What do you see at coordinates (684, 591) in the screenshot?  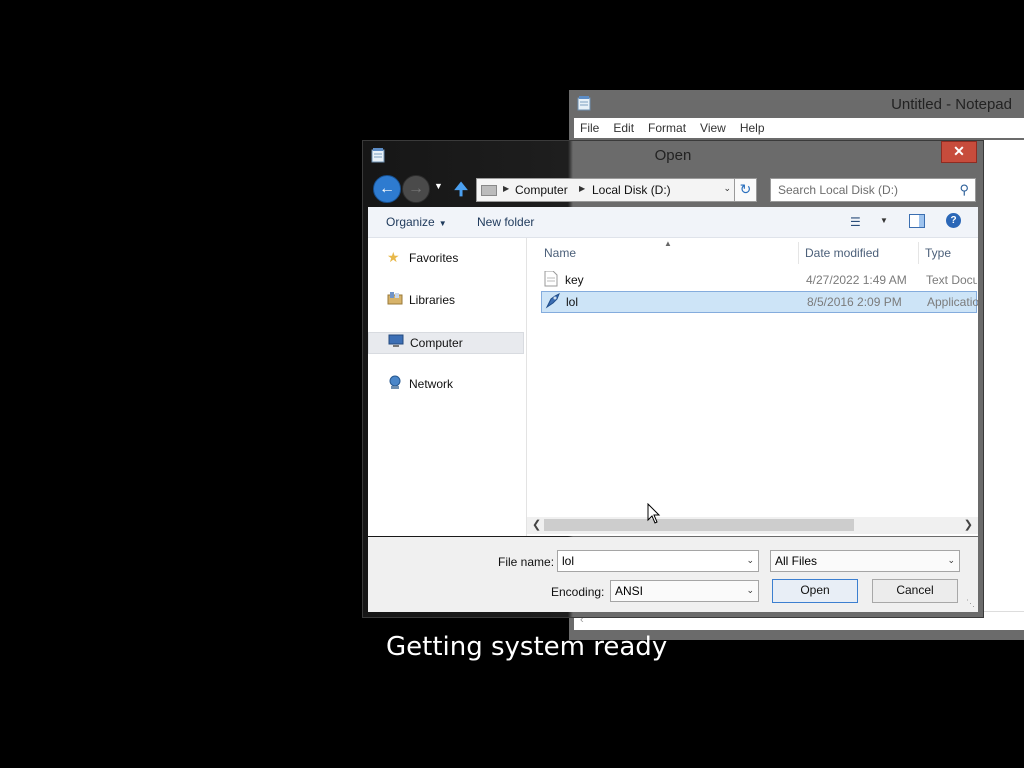 I see `encoding-select: ANSI ⌄` at bounding box center [684, 591].